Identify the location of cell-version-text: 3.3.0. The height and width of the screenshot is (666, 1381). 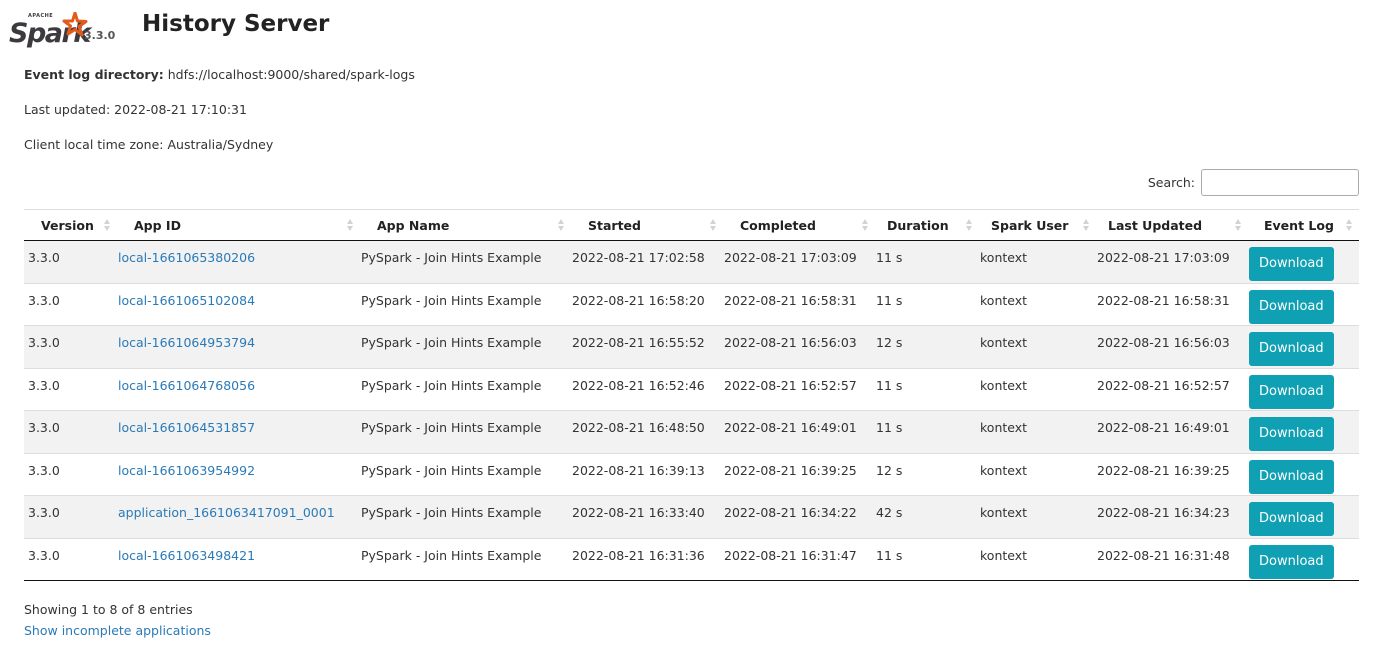
(44, 257).